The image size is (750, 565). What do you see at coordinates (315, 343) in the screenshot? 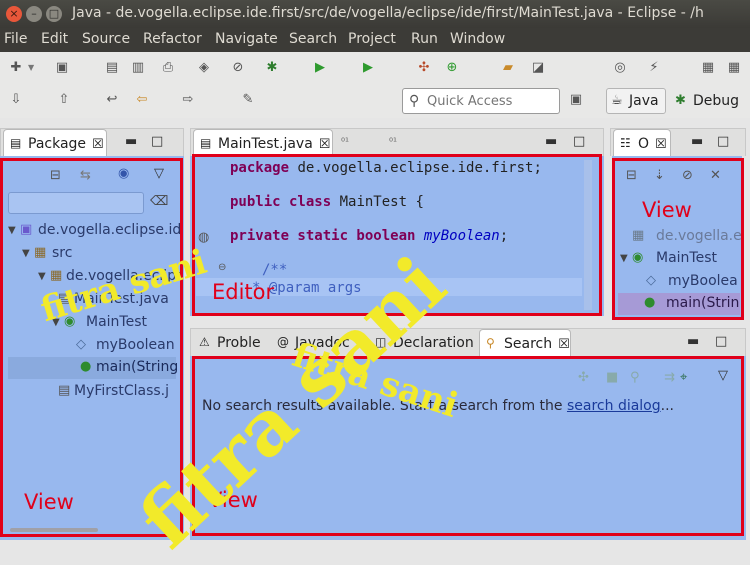
I see `tab-javadoc: @ Javadoc` at bounding box center [315, 343].